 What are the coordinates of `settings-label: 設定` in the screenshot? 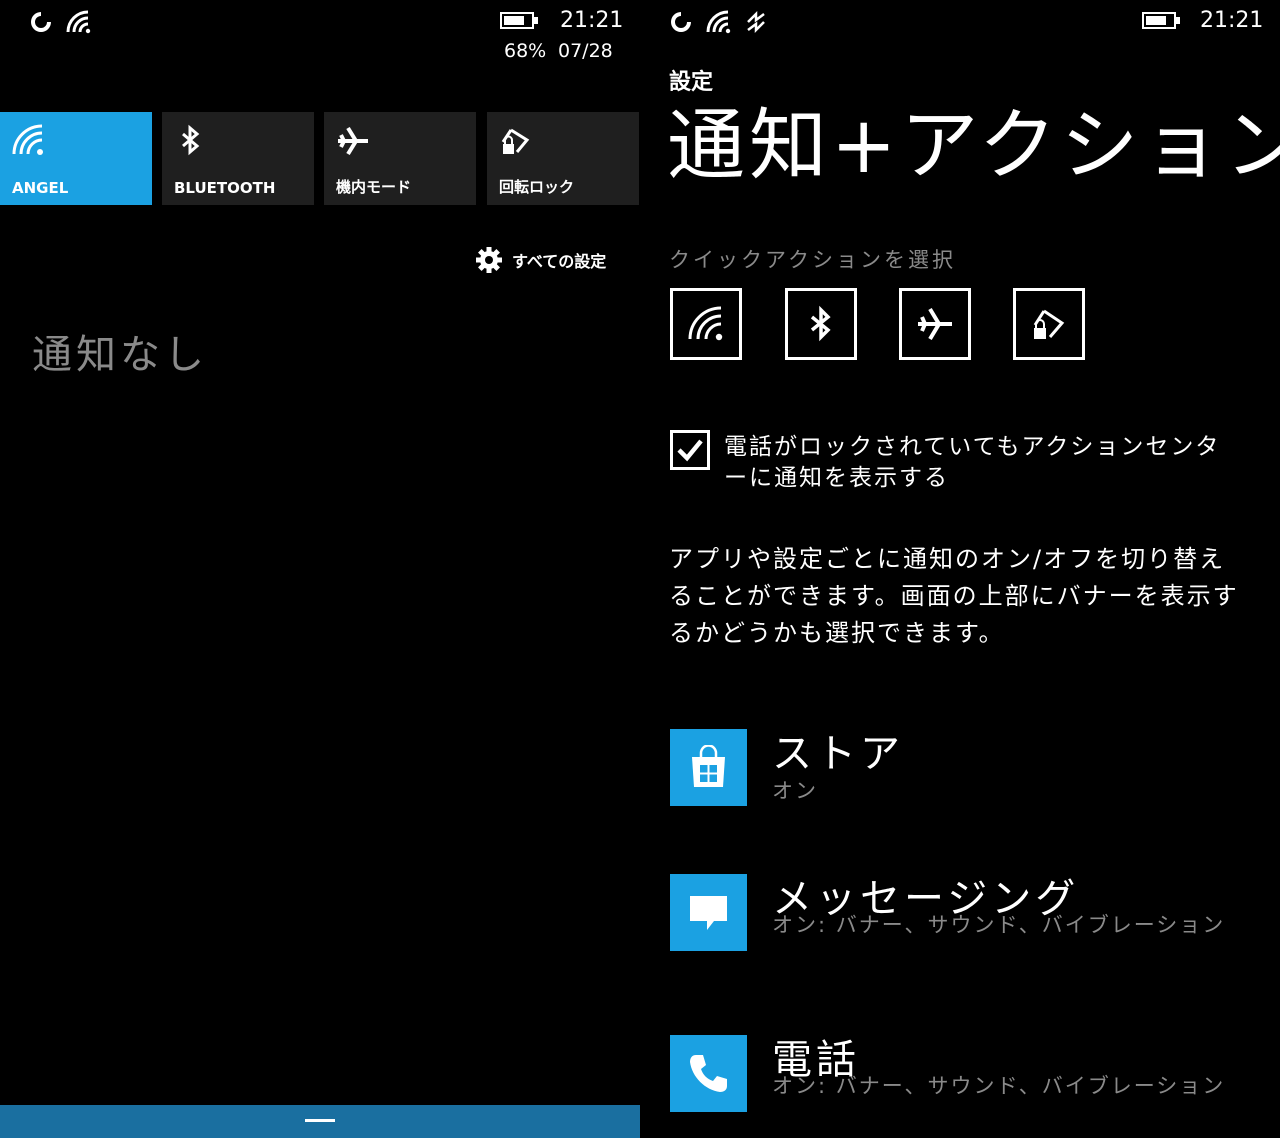 It's located at (691, 82).